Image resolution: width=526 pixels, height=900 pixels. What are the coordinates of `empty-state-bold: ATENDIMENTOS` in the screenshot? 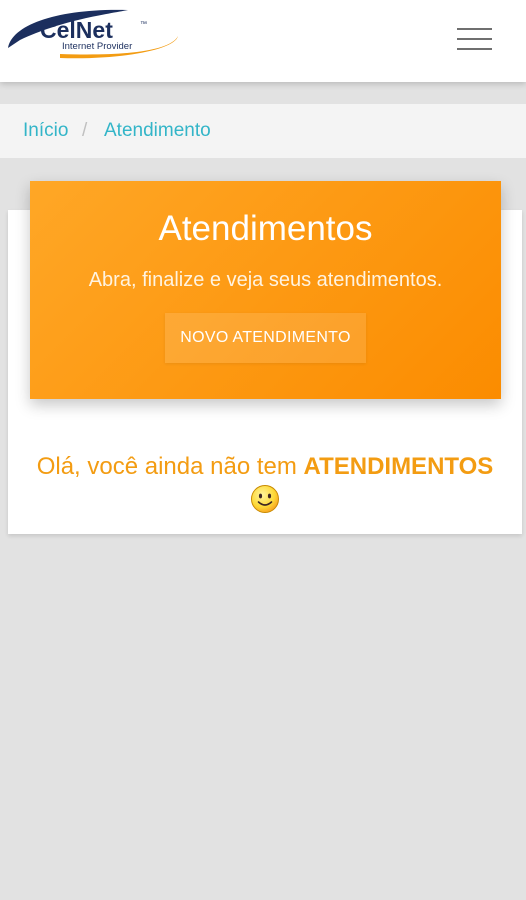 It's located at (398, 466).